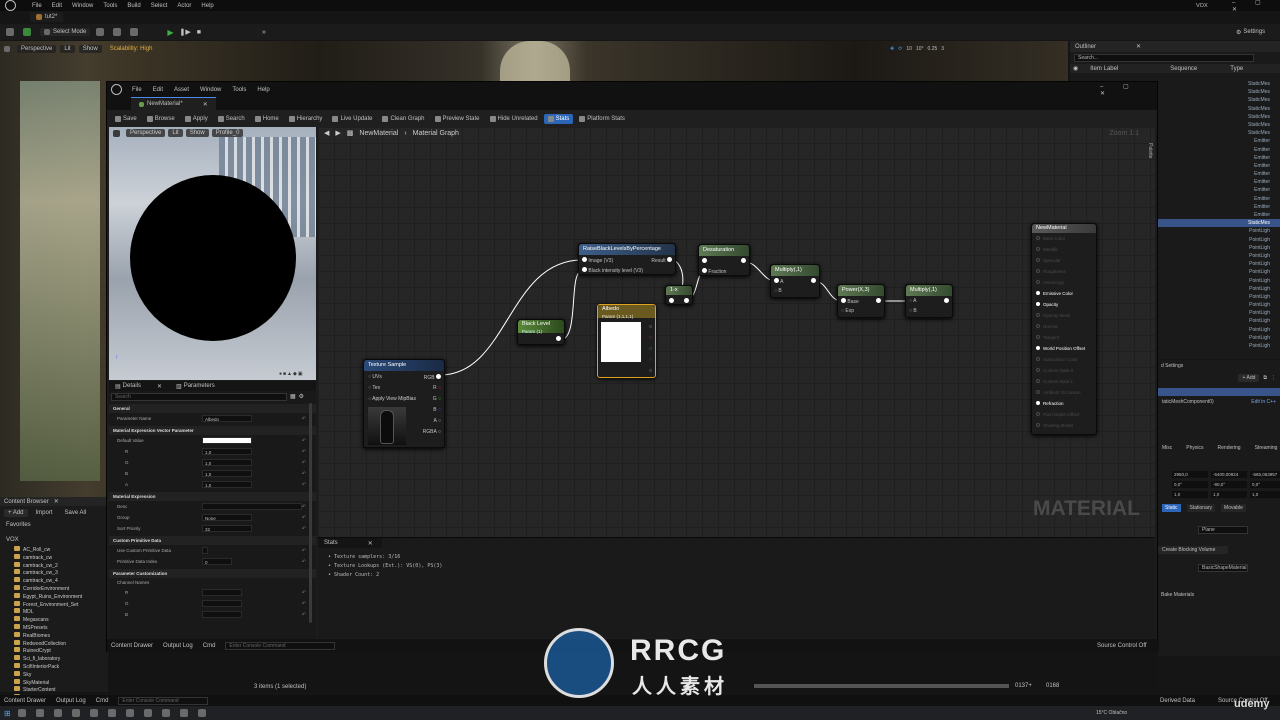 This screenshot has width=1280, height=720. I want to click on pin-black-intensity: Black intensity level (V3), so click(612, 270).